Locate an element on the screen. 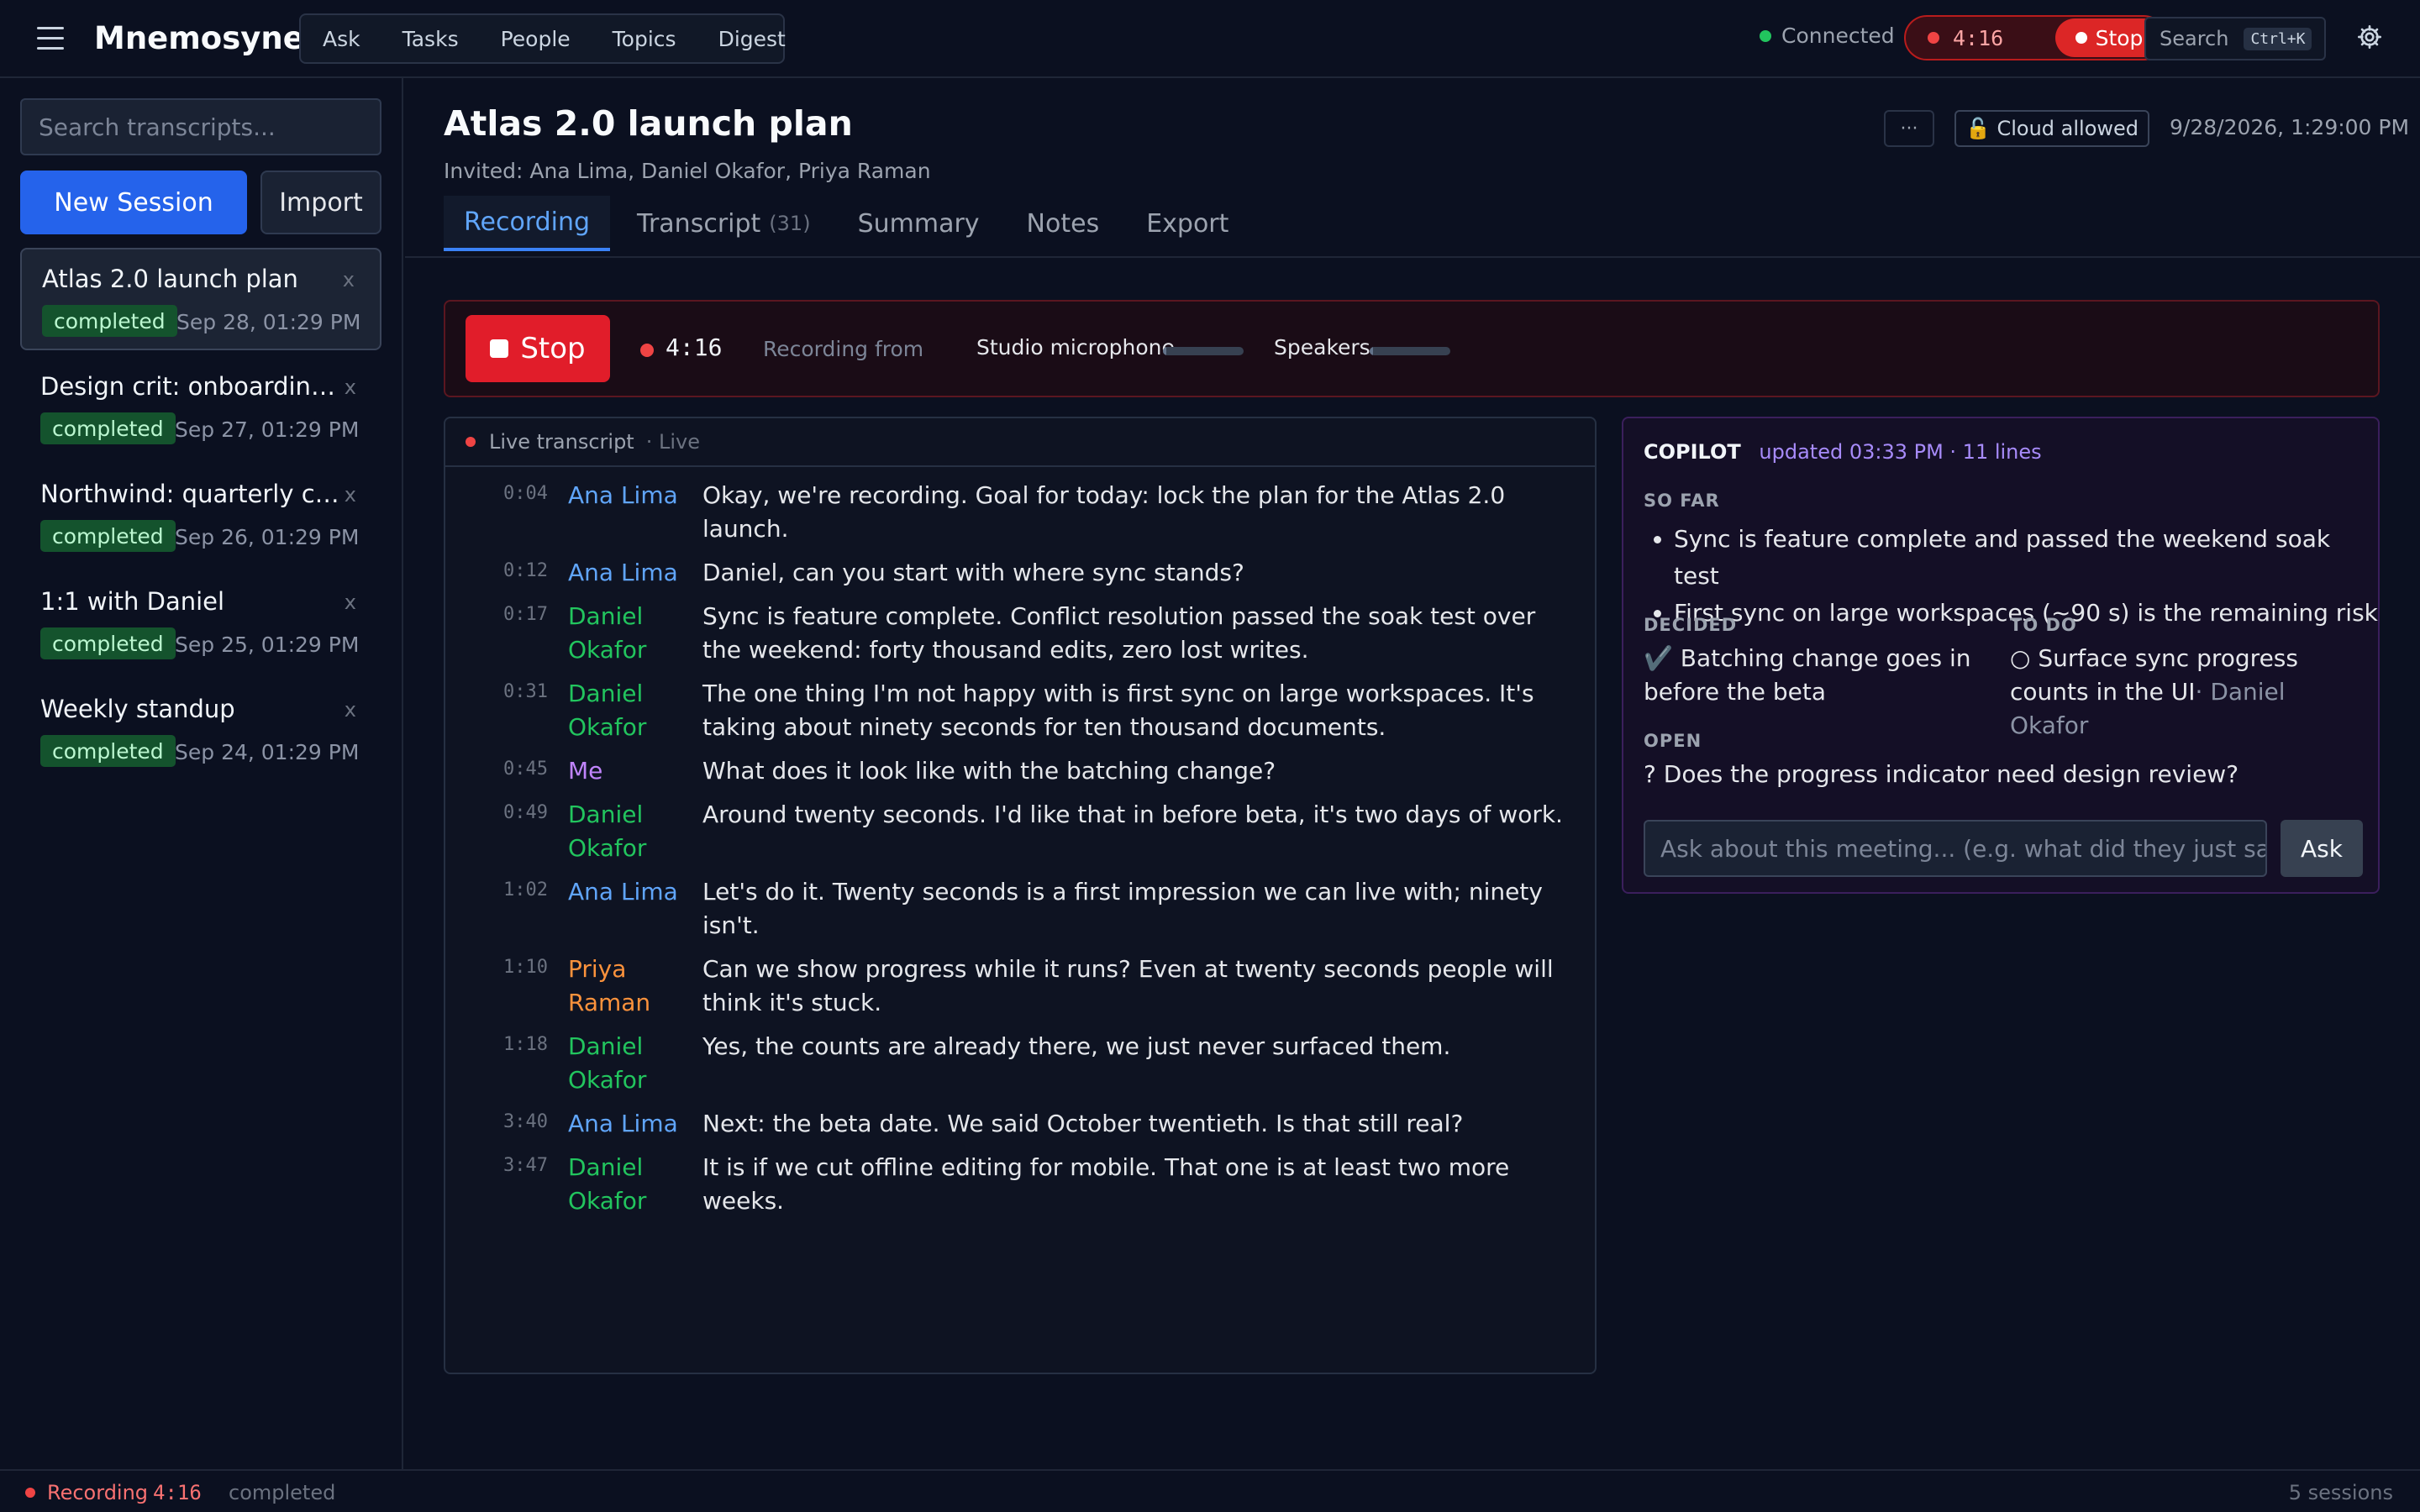 This screenshot has height=1512, width=2420. tab-divider is located at coordinates (1412, 257).